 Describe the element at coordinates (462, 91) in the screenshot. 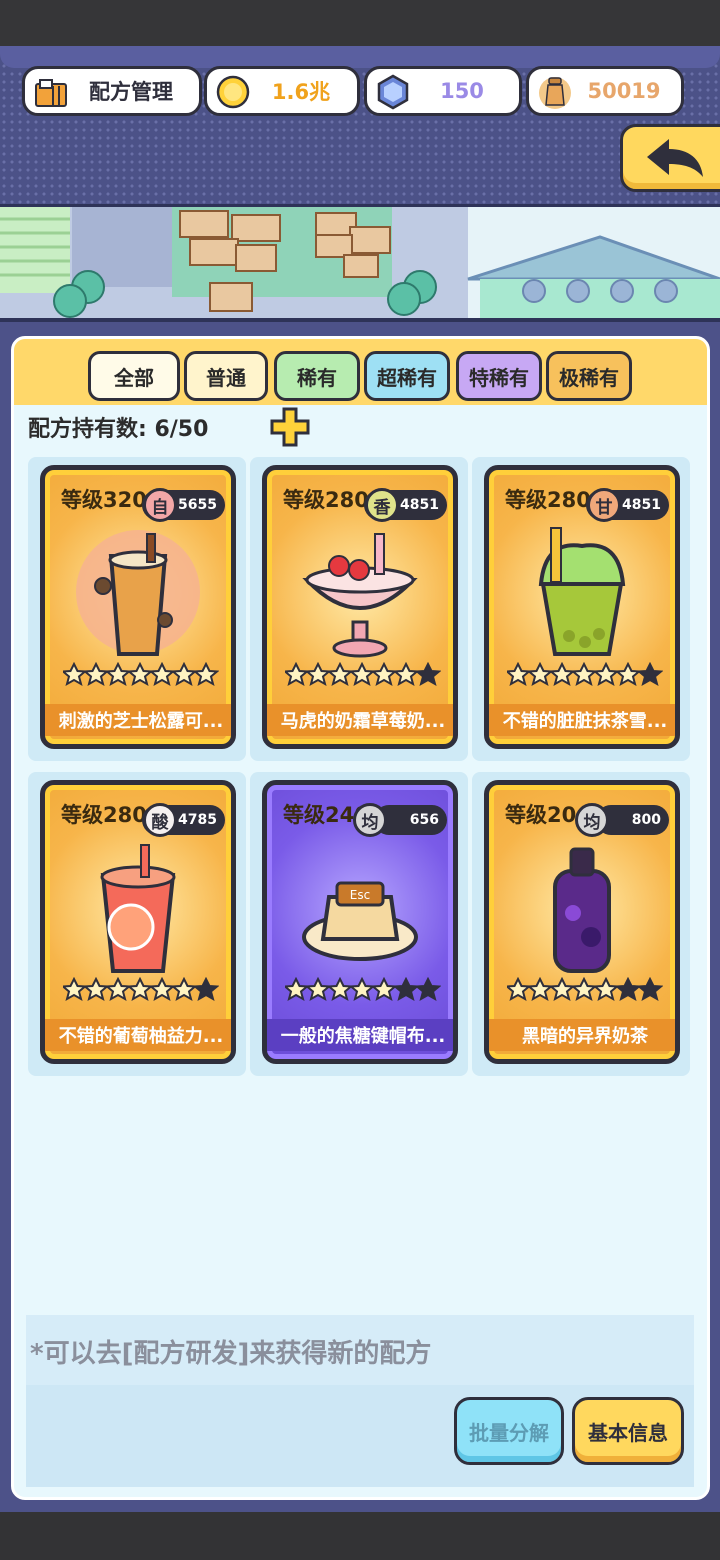

I see `gem-amount: 150` at that location.